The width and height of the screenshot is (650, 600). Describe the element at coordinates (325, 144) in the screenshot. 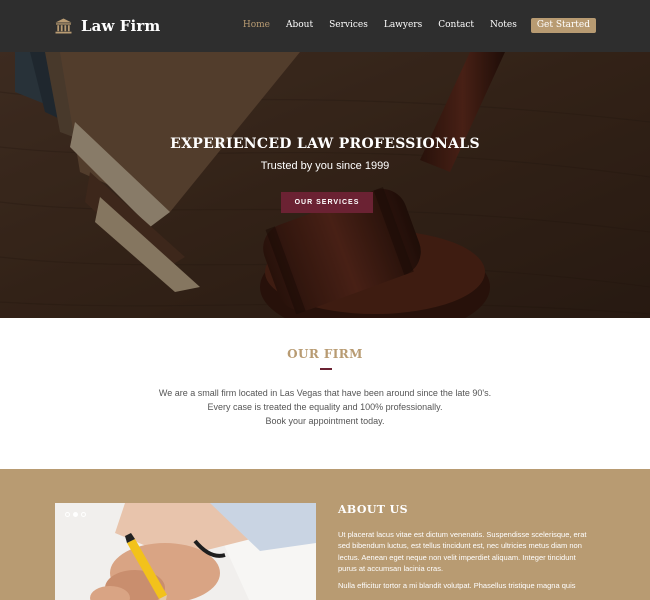

I see `hero-title: EXPERIENCED LAW PROFESSIONALS` at that location.